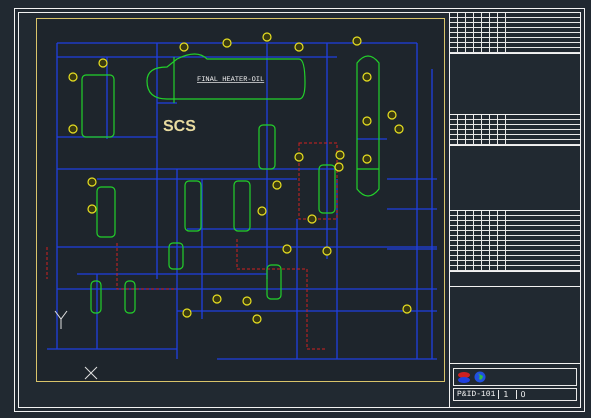 The image size is (591, 418). Describe the element at coordinates (480, 377) in the screenshot. I see `globe-icon` at that location.